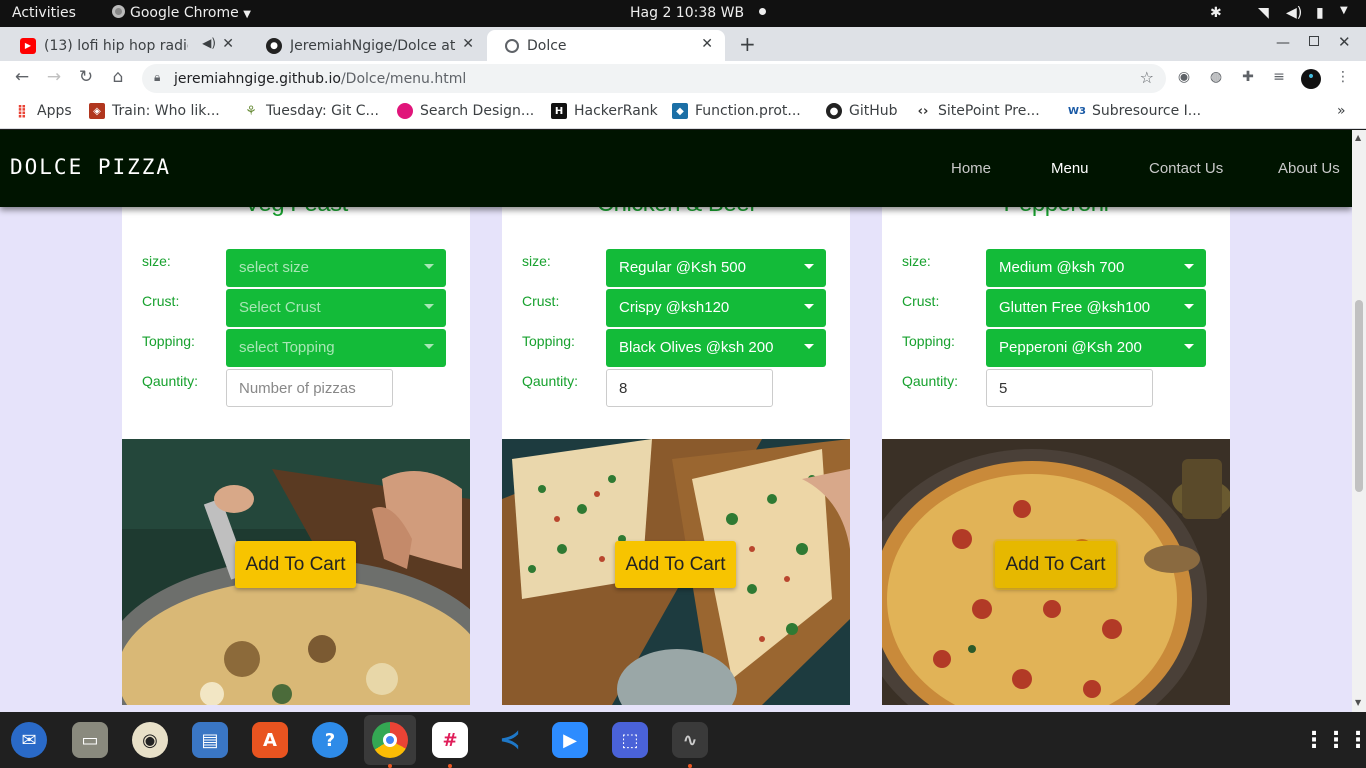 Image resolution: width=1366 pixels, height=768 pixels. I want to click on reload-icon: ↻, so click(86, 77).